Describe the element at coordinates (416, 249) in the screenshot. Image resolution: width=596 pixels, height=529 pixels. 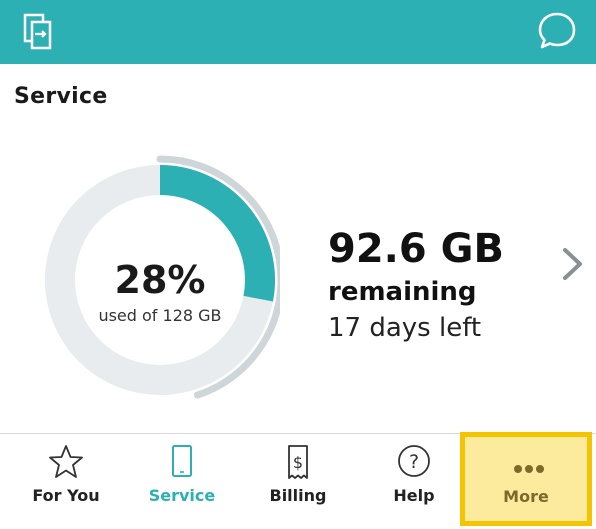
I see `remaining-amount: 92.6 GB` at that location.